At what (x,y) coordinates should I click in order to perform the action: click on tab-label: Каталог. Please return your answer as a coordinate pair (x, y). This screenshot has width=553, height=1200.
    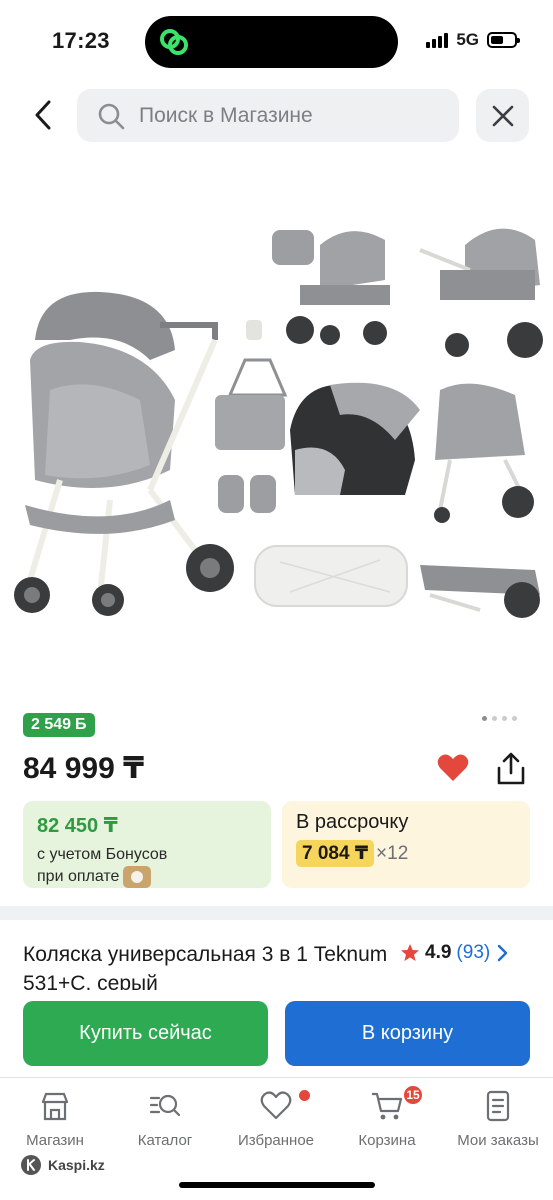
    Looking at the image, I should click on (165, 1140).